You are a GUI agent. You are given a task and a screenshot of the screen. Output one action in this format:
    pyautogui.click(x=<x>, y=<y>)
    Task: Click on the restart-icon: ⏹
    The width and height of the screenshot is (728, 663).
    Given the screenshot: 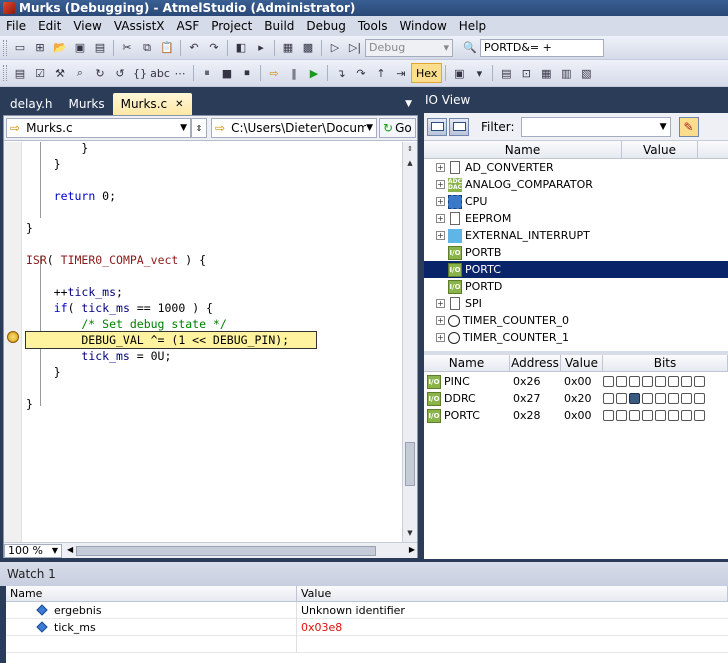 What is the action you would take?
    pyautogui.click(x=247, y=73)
    